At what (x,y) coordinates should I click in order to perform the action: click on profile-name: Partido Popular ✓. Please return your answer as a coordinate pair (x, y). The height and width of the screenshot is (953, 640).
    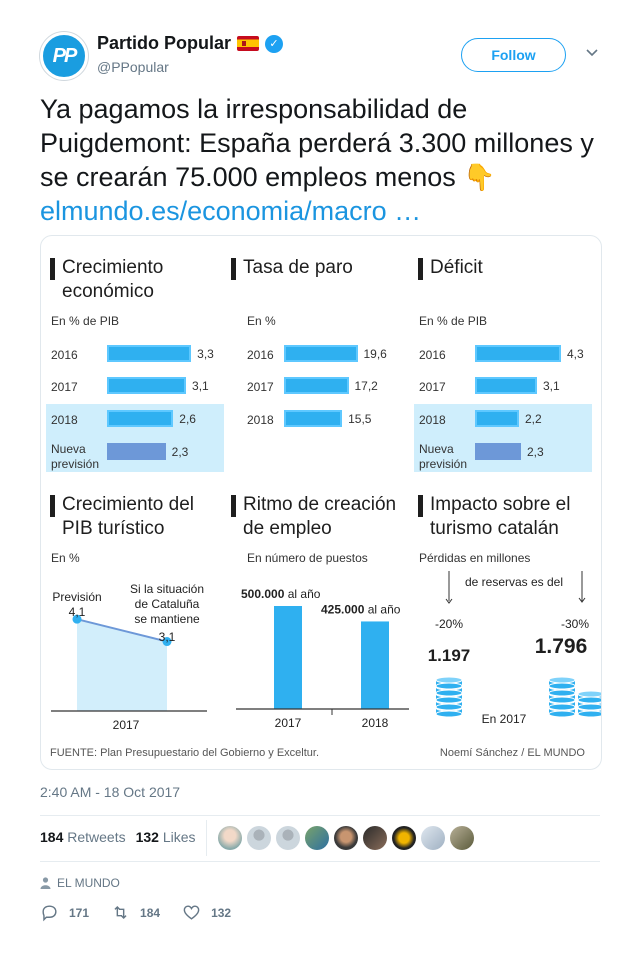
    Looking at the image, I should click on (190, 43).